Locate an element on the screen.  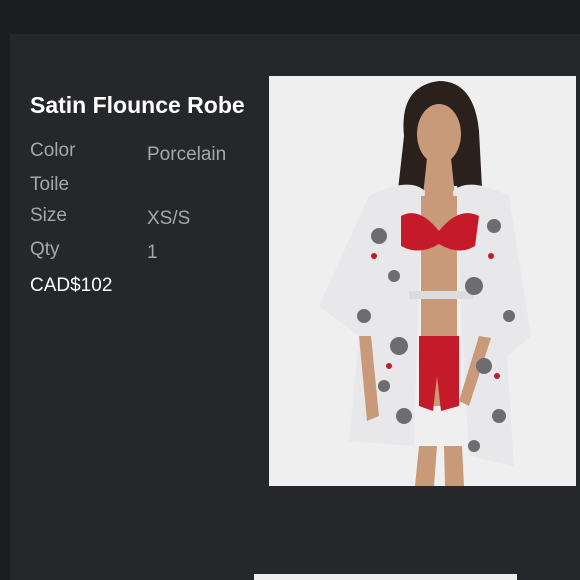
toile-label: Toile is located at coordinates (50, 184).